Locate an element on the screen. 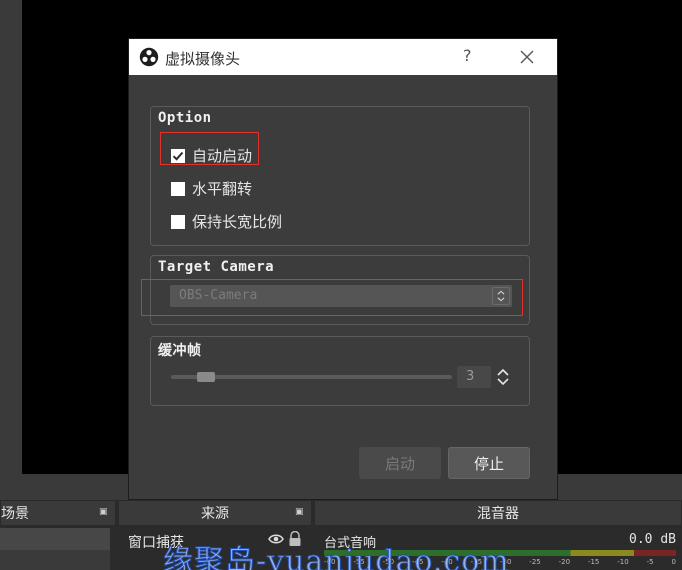 Image resolution: width=682 pixels, height=570 pixels. keep-aspect-ratio-checkbox: 保持长宽比例 is located at coordinates (226, 221).